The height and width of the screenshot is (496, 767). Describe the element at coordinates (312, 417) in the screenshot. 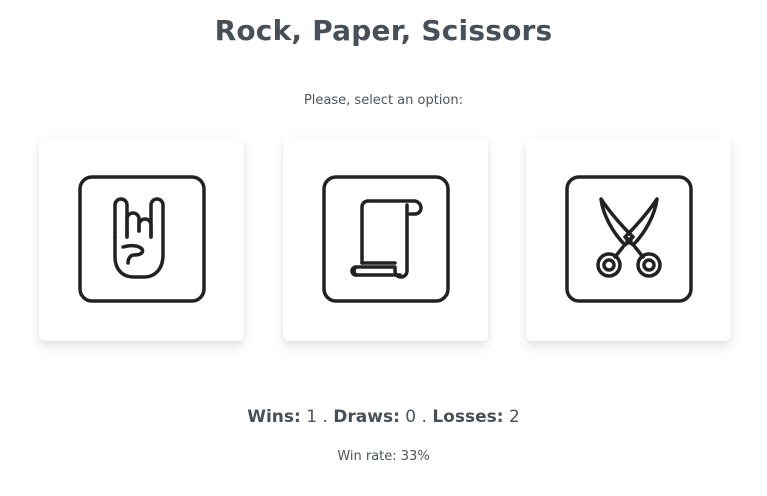

I see `wins-value: 1` at that location.